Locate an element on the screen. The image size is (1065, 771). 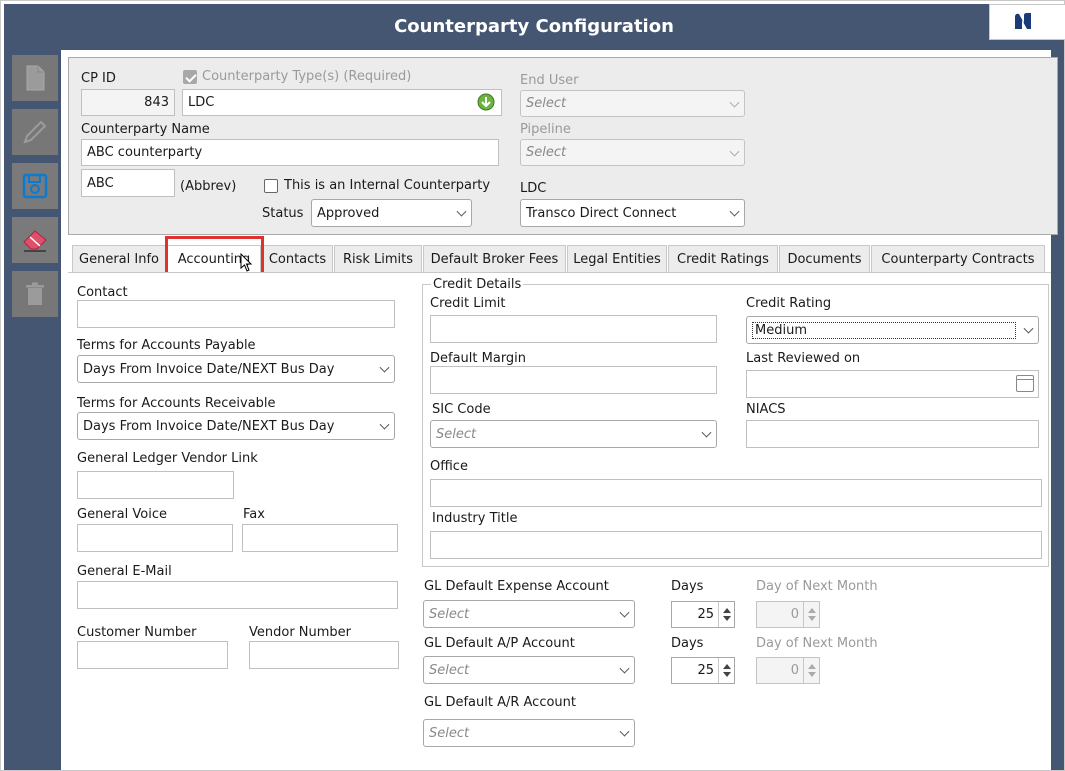
last-reviewed-field is located at coordinates (892, 384).